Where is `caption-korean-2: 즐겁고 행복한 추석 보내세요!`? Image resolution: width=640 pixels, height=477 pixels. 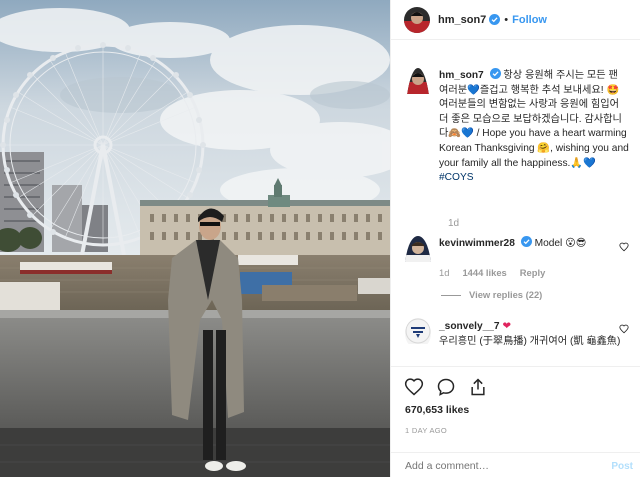
caption-korean-2: 즐겁고 행복한 추석 보내세요! is located at coordinates (541, 90).